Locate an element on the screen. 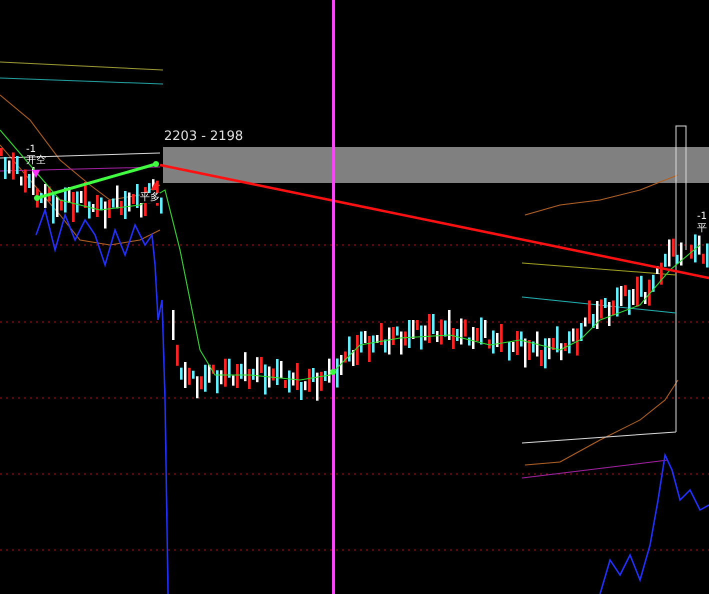 The width and height of the screenshot is (709, 594). signal-label: 平 is located at coordinates (702, 229).